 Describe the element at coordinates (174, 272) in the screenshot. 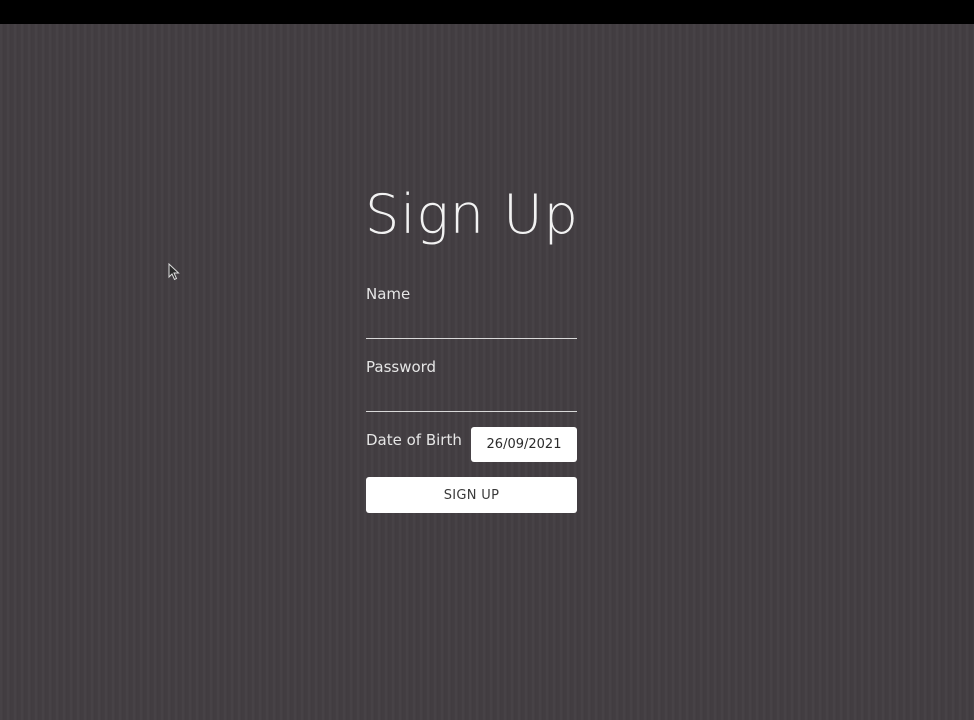

I see `mouse-pointer-icon` at that location.